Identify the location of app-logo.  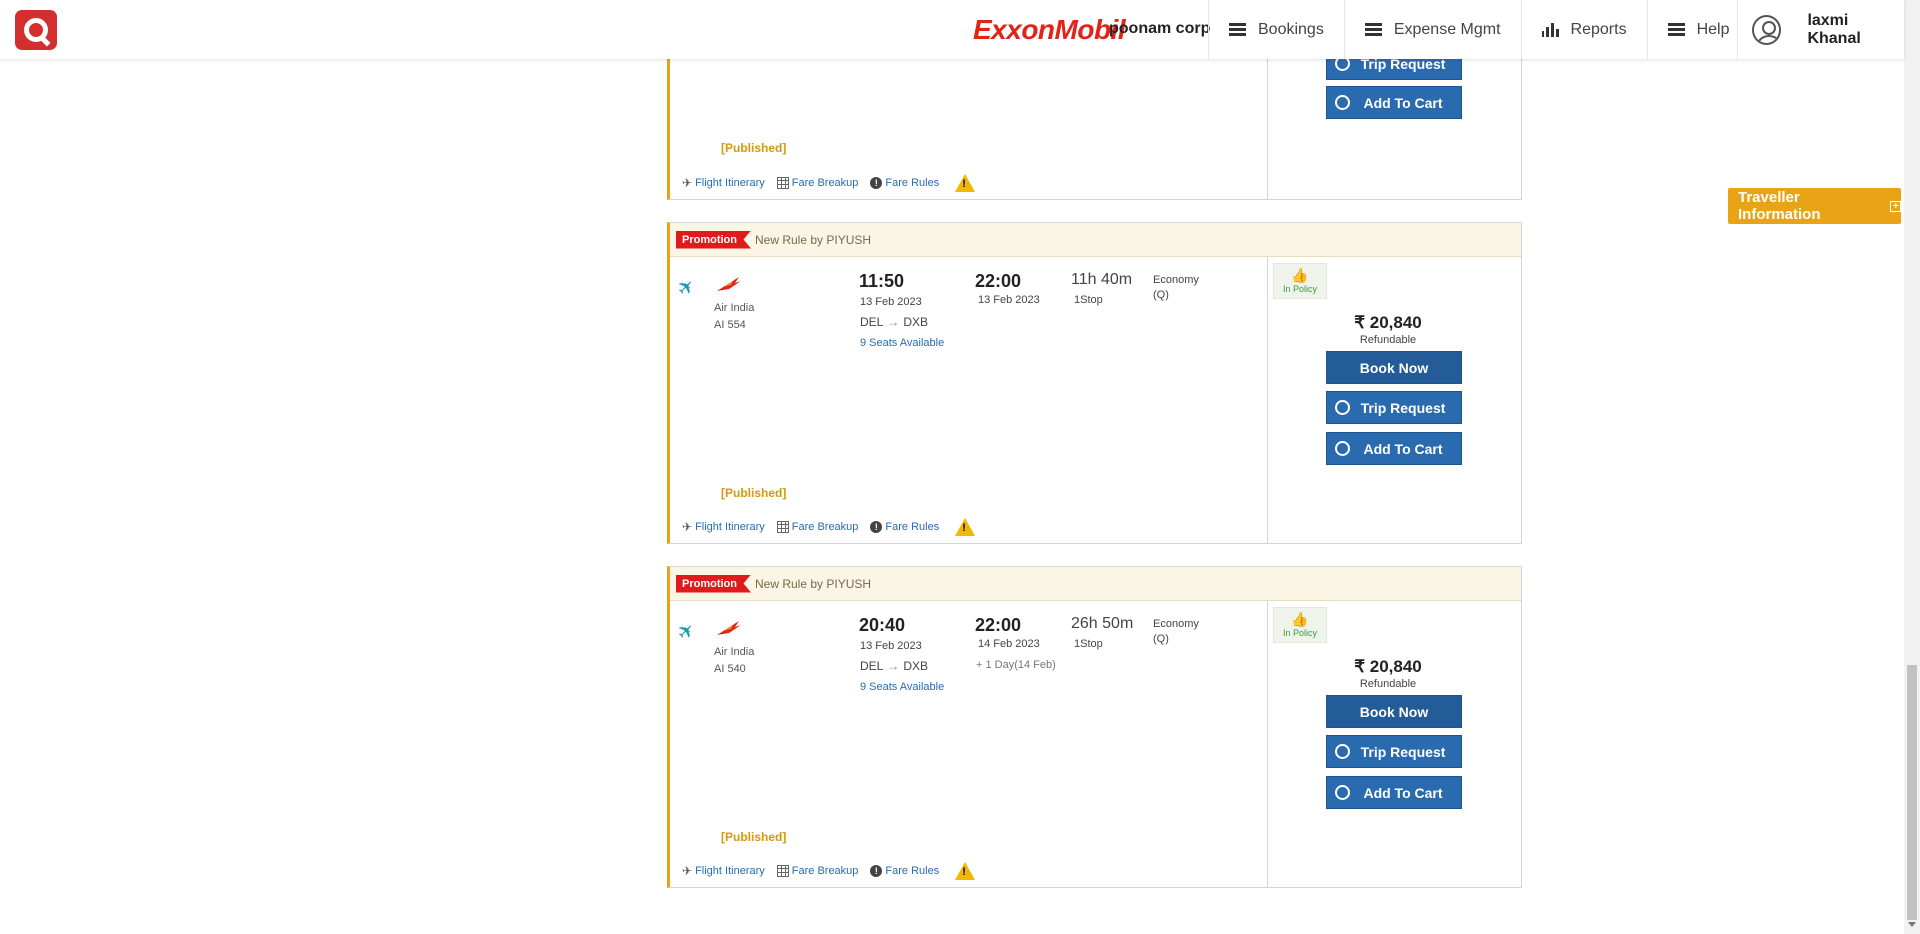
(36, 30).